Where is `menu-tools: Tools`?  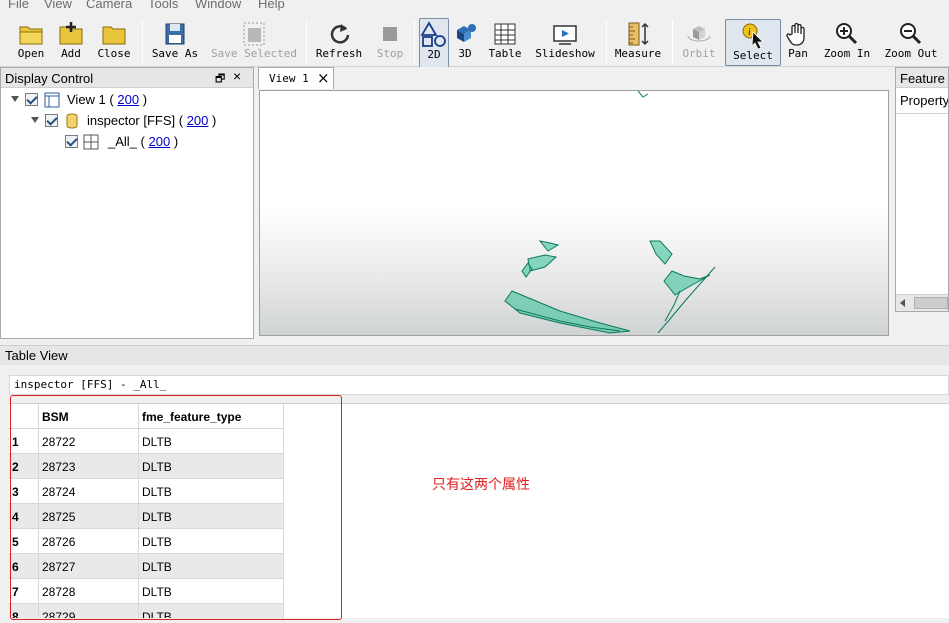 menu-tools: Tools is located at coordinates (163, 5).